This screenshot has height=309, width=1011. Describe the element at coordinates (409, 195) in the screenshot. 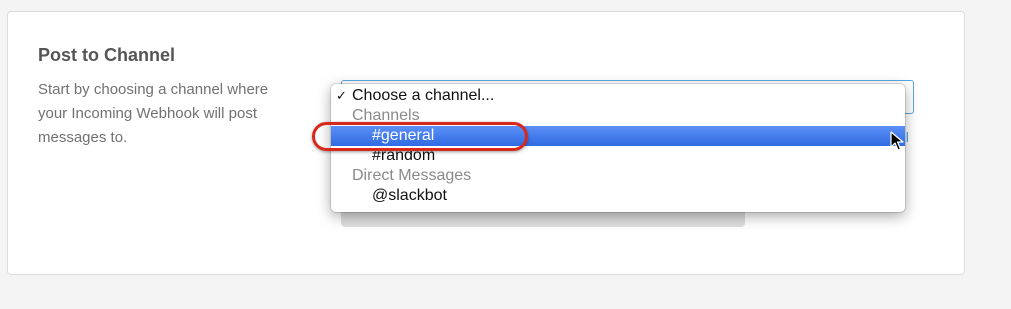

I see `option-label: @slackbot` at that location.